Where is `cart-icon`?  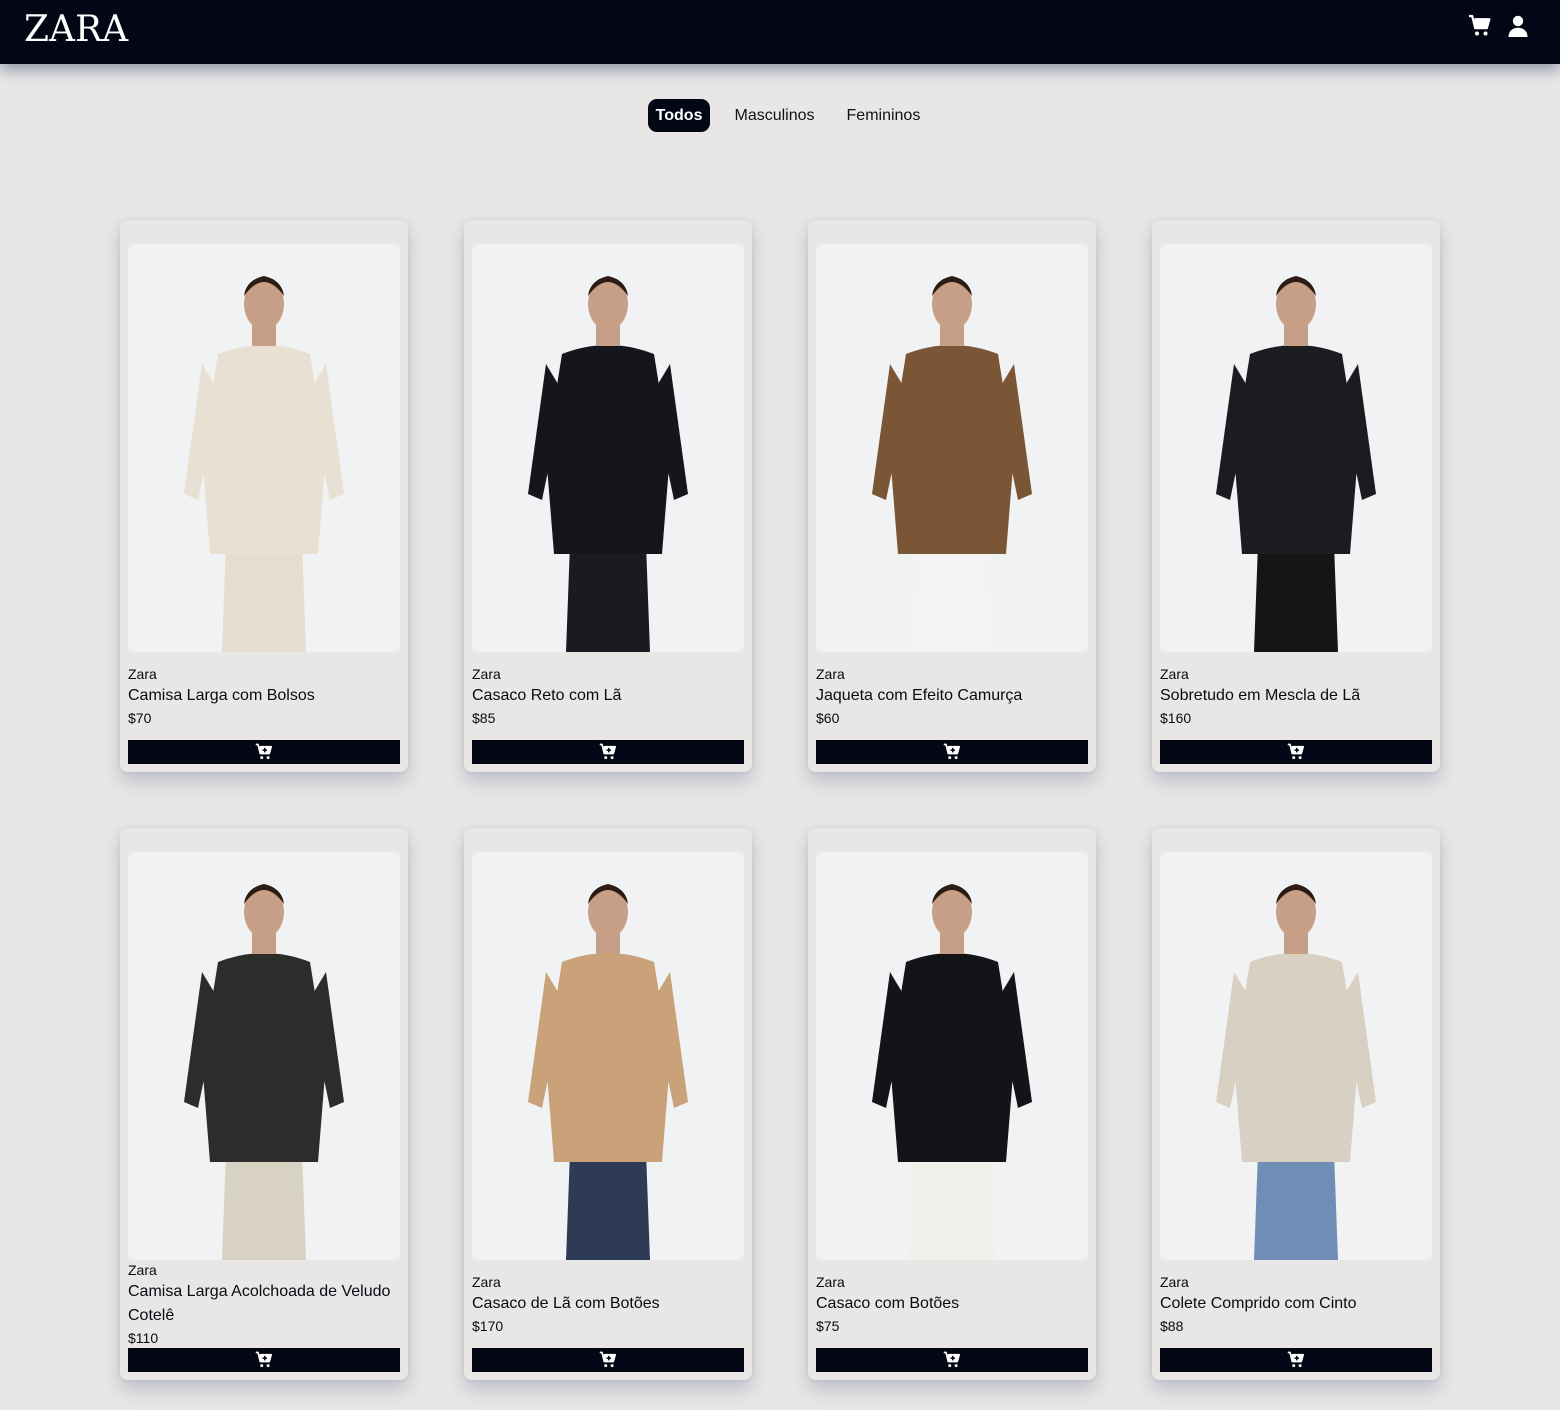
cart-icon is located at coordinates (1480, 26).